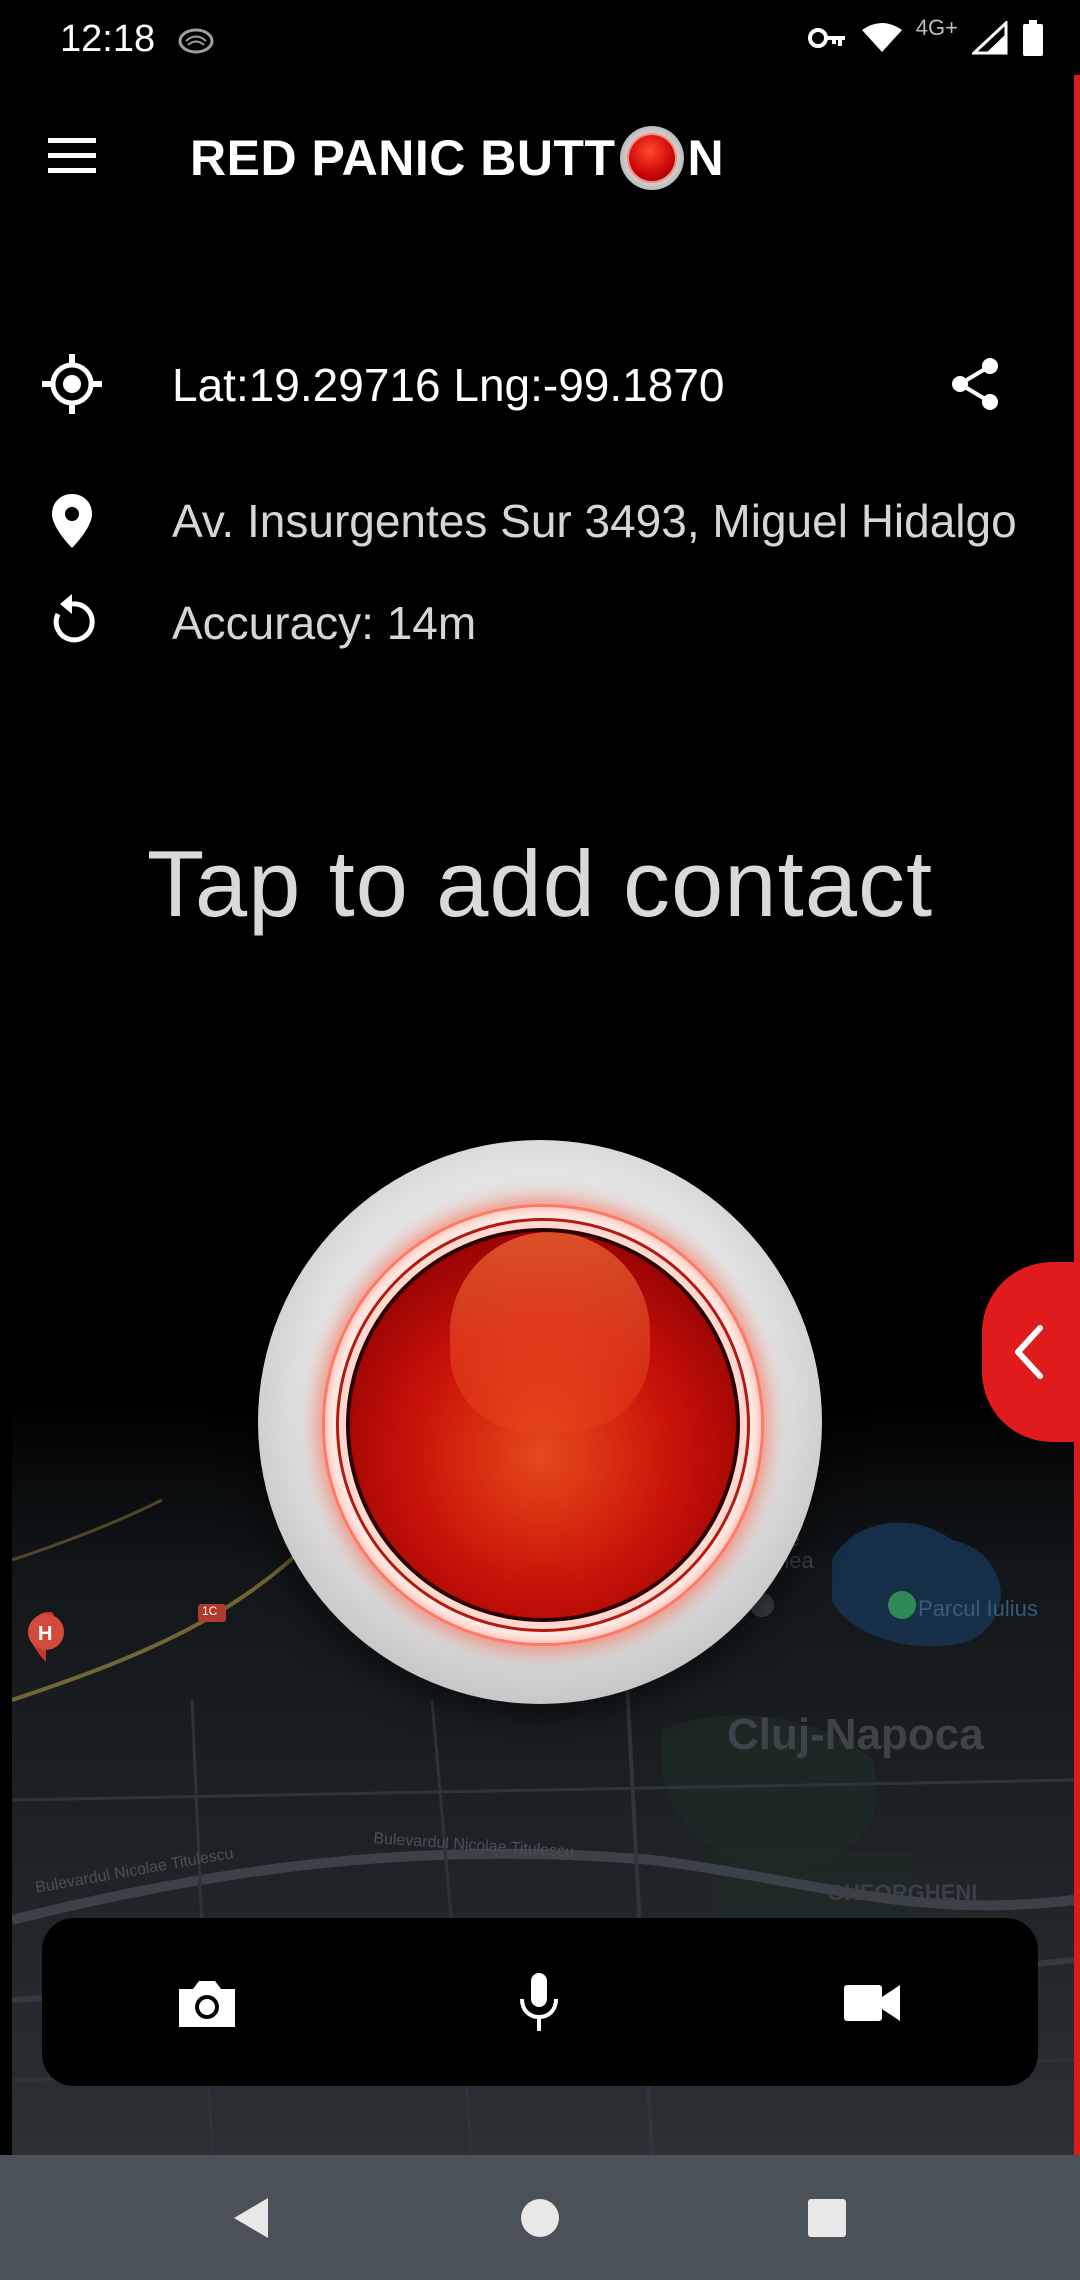  I want to click on panic-button-core, so click(543, 1425).